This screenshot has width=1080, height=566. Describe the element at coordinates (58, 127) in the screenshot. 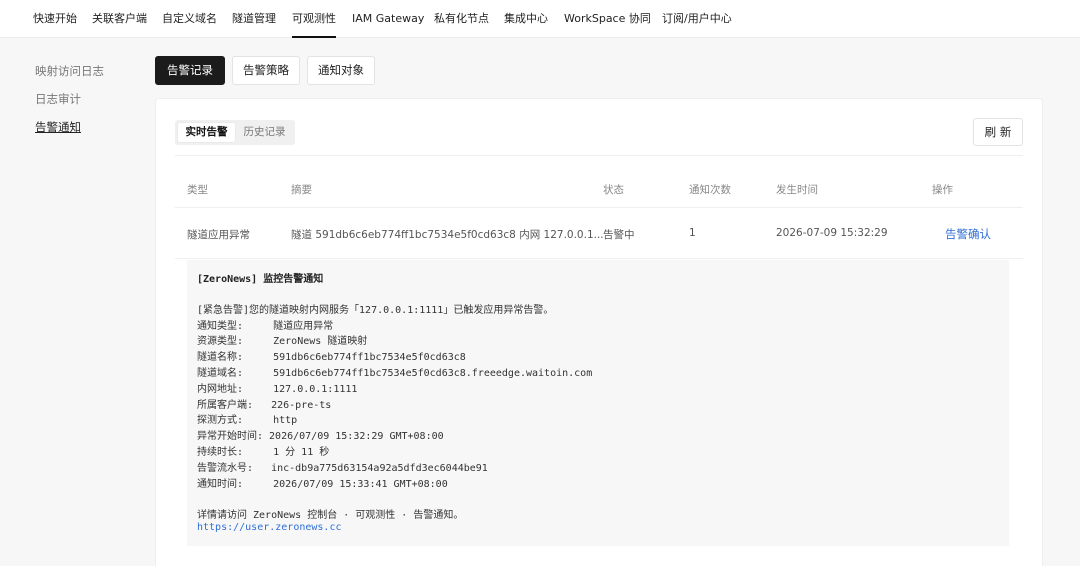

I see `sidebar-item-alert-notification: 告警通知` at that location.